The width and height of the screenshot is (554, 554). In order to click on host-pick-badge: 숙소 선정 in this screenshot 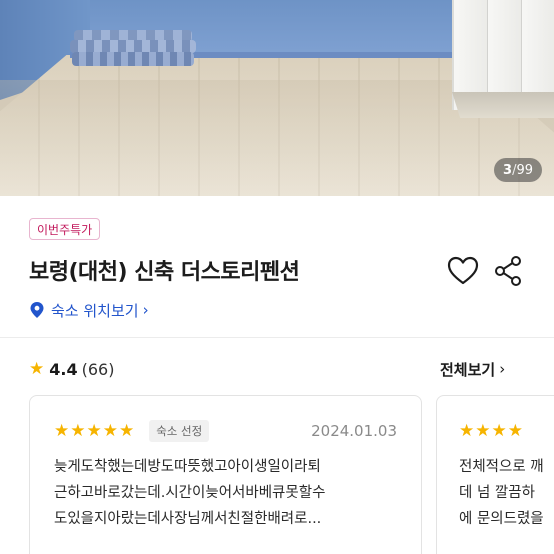, I will do `click(179, 431)`.